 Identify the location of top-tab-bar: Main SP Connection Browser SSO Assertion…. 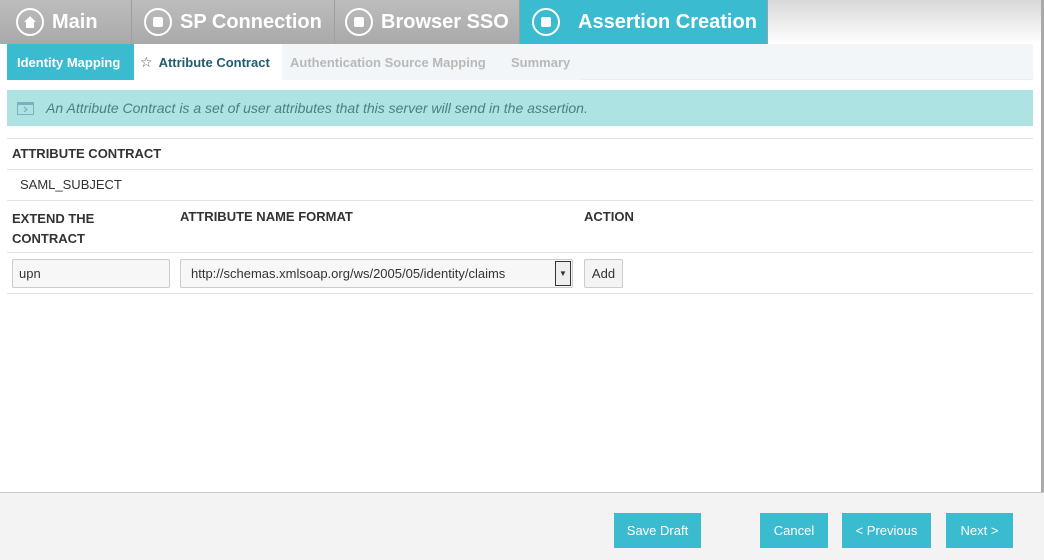
(522, 22).